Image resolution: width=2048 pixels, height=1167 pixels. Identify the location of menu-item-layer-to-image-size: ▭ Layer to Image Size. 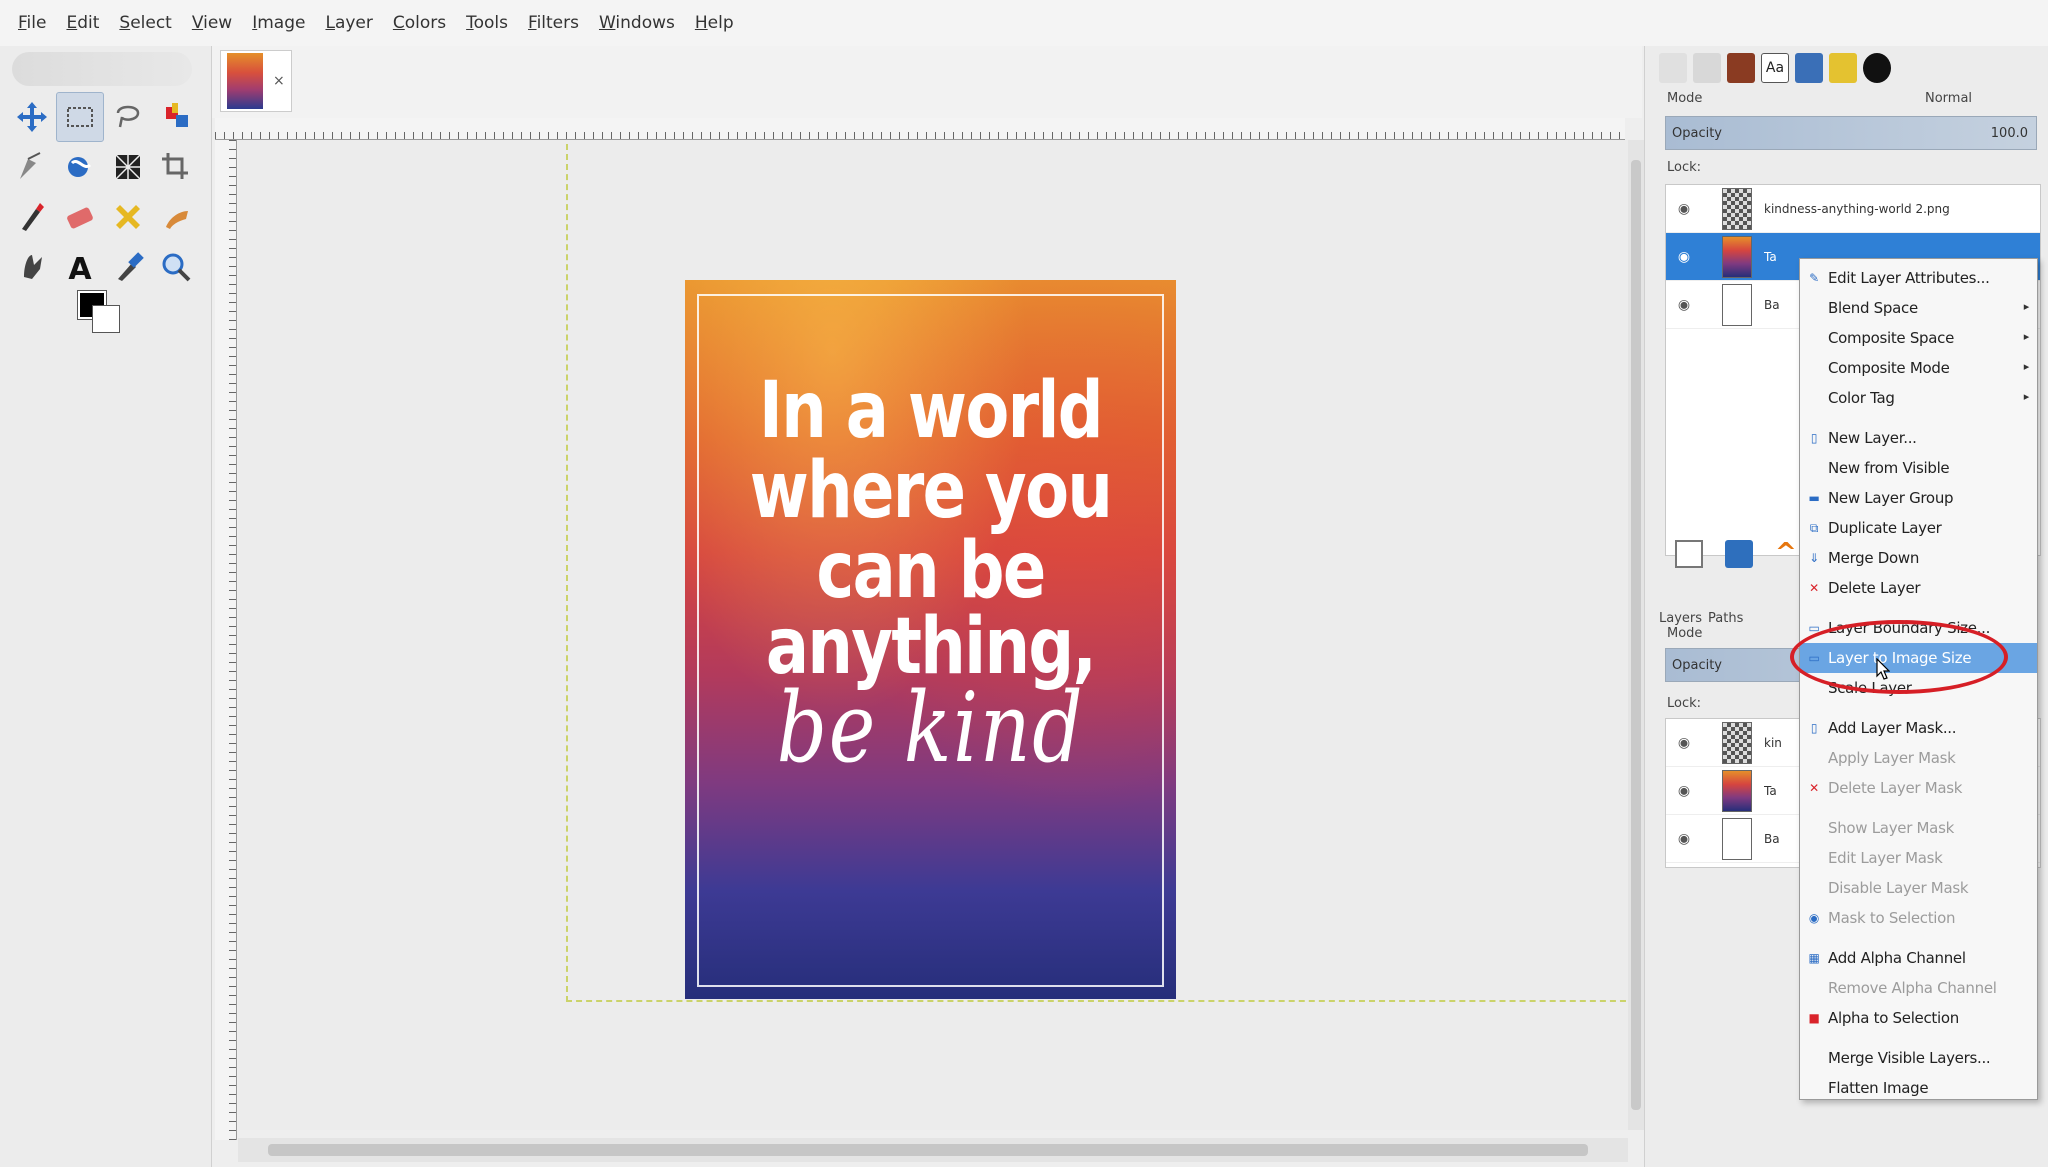
(1918, 658).